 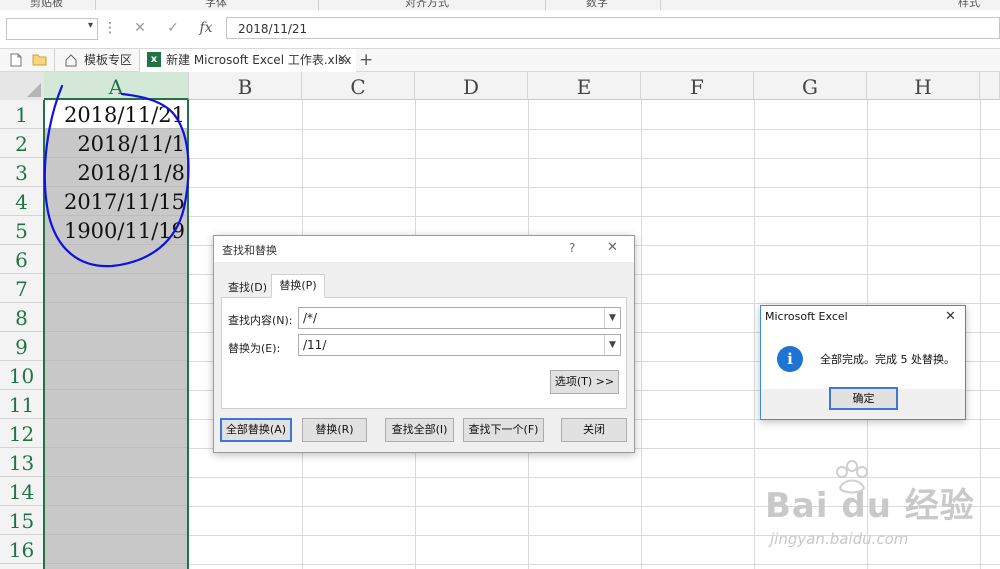 I want to click on cell-a10, so click(x=116, y=375).